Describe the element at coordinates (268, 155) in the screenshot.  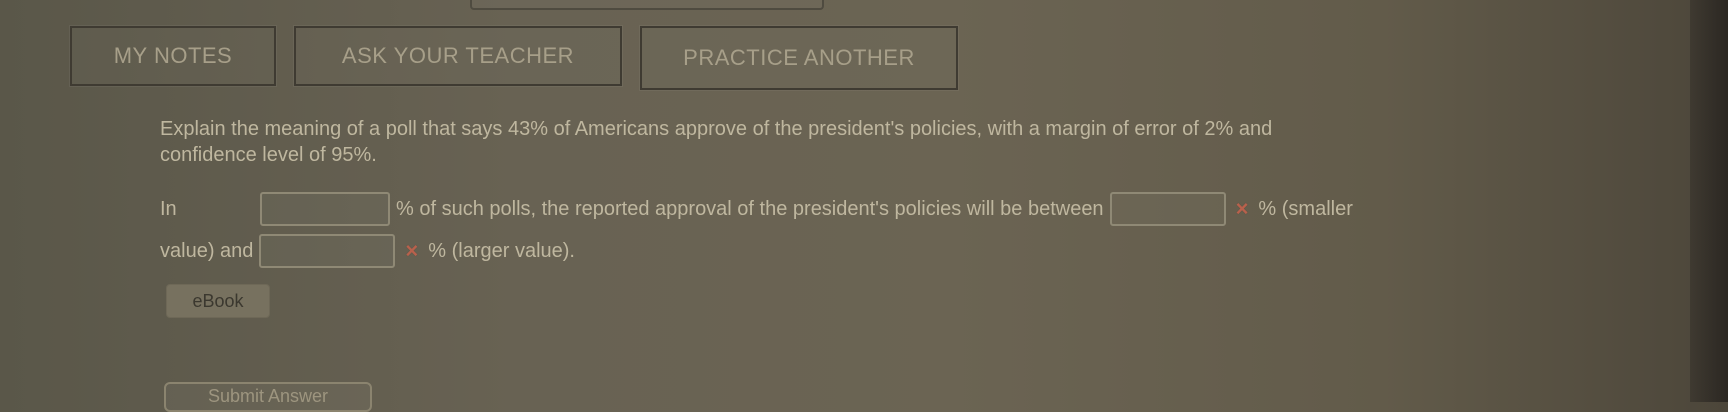
I see `question-line-2: confidence level of 95%.` at that location.